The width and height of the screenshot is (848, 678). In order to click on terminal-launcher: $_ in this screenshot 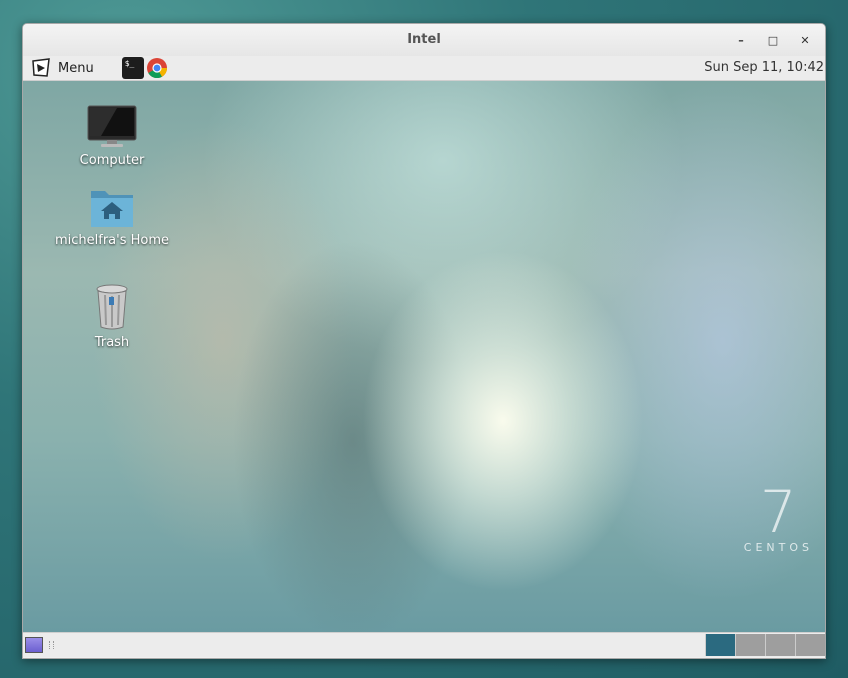, I will do `click(132, 68)`.